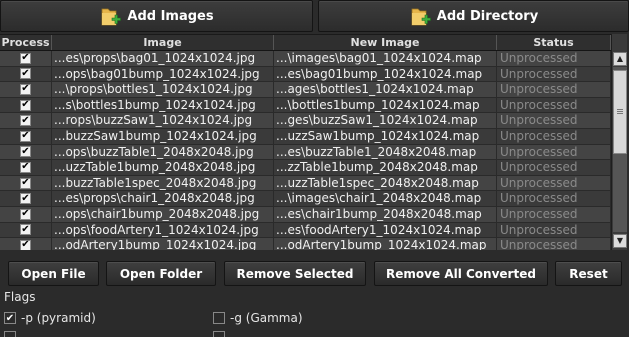  Describe the element at coordinates (58, 318) in the screenshot. I see `flag-pyramid-label: -p (pyramid)` at that location.